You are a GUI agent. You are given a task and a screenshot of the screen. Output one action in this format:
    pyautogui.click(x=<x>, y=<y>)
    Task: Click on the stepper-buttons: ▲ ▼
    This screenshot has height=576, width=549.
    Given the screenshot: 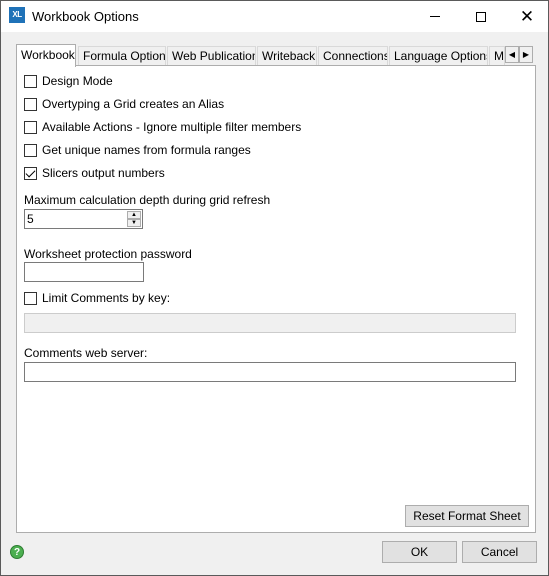 What is the action you would take?
    pyautogui.click(x=134, y=219)
    